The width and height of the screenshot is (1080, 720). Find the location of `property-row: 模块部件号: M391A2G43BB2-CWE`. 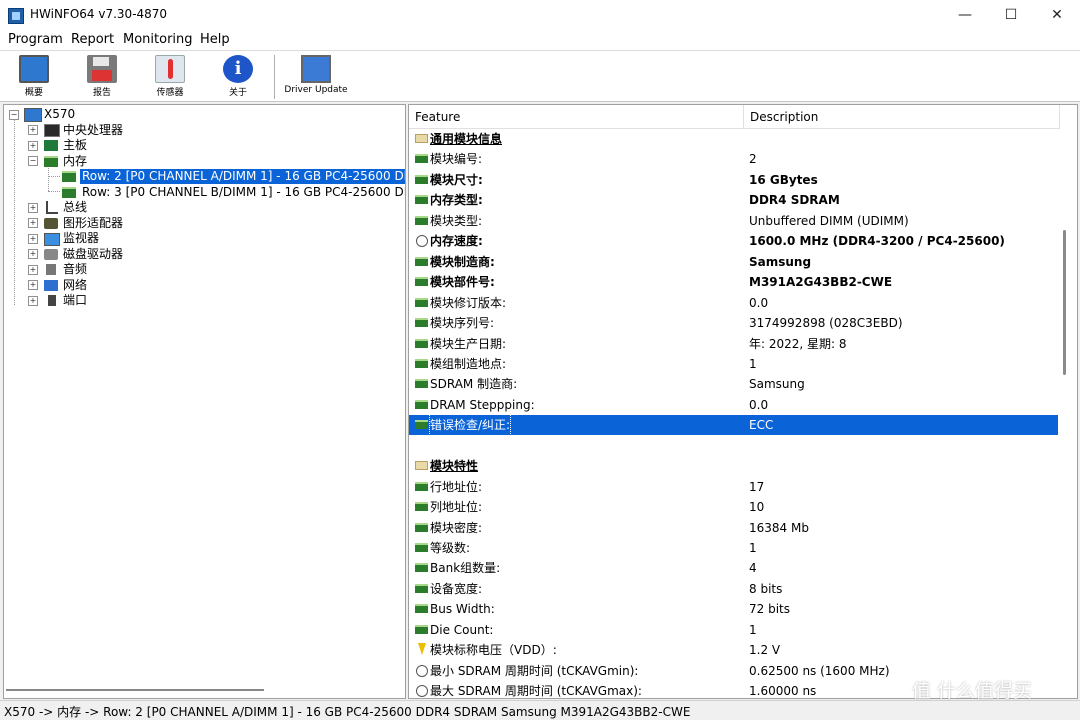

property-row: 模块部件号: M391A2G43BB2-CWE is located at coordinates (733, 282).